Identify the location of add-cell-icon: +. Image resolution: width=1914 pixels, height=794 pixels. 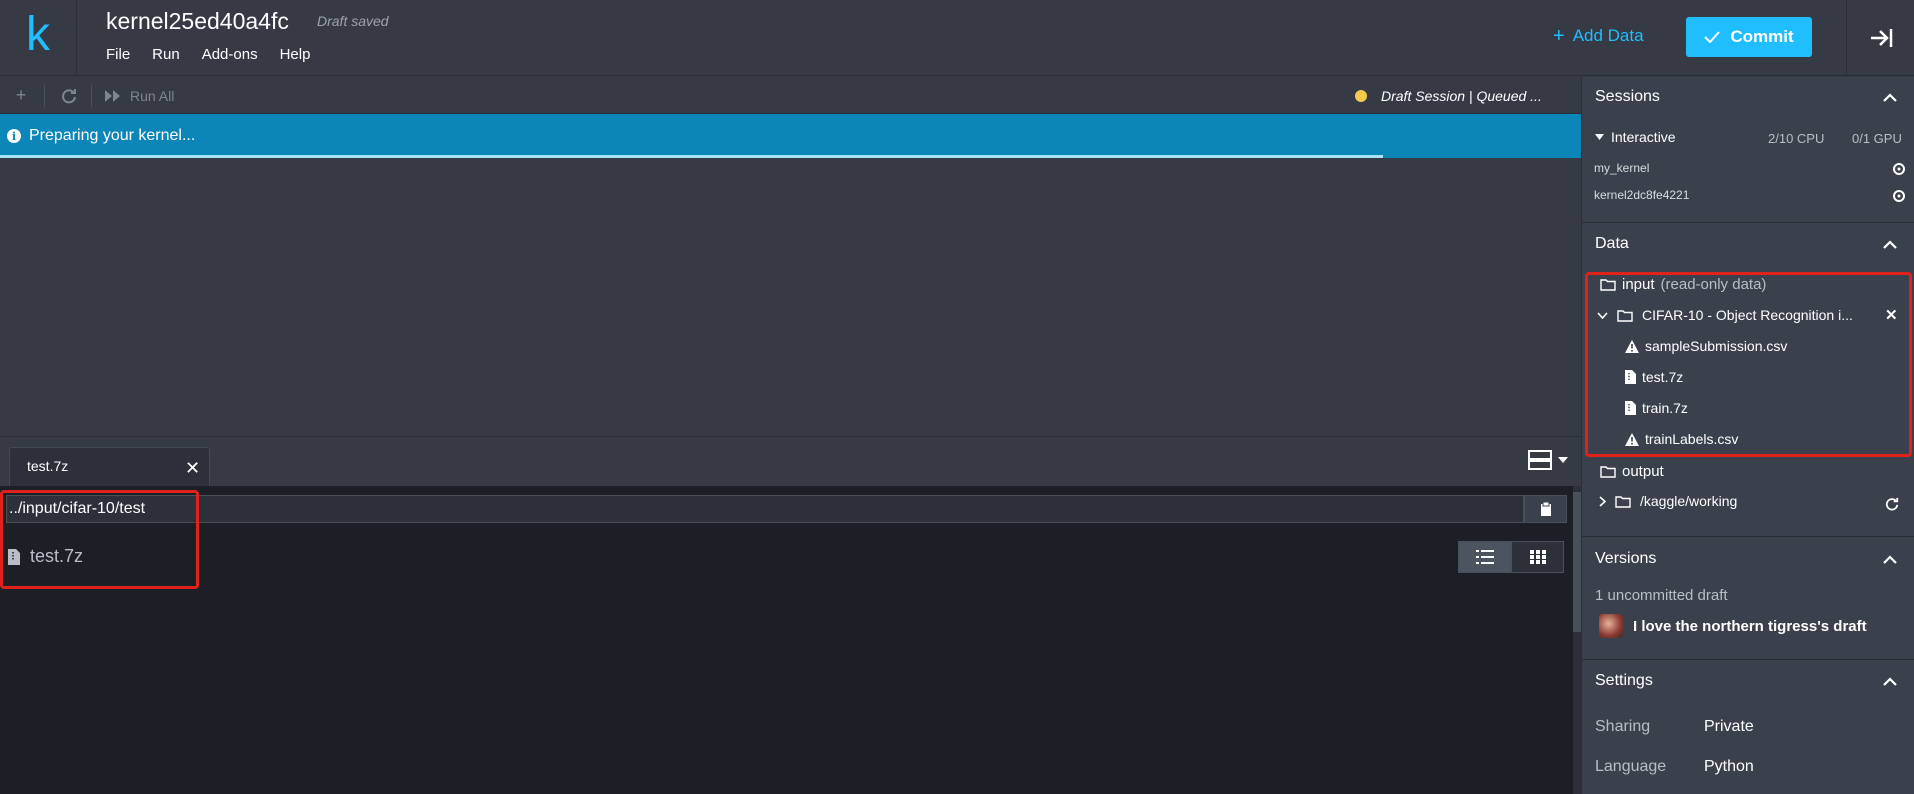
(21, 95).